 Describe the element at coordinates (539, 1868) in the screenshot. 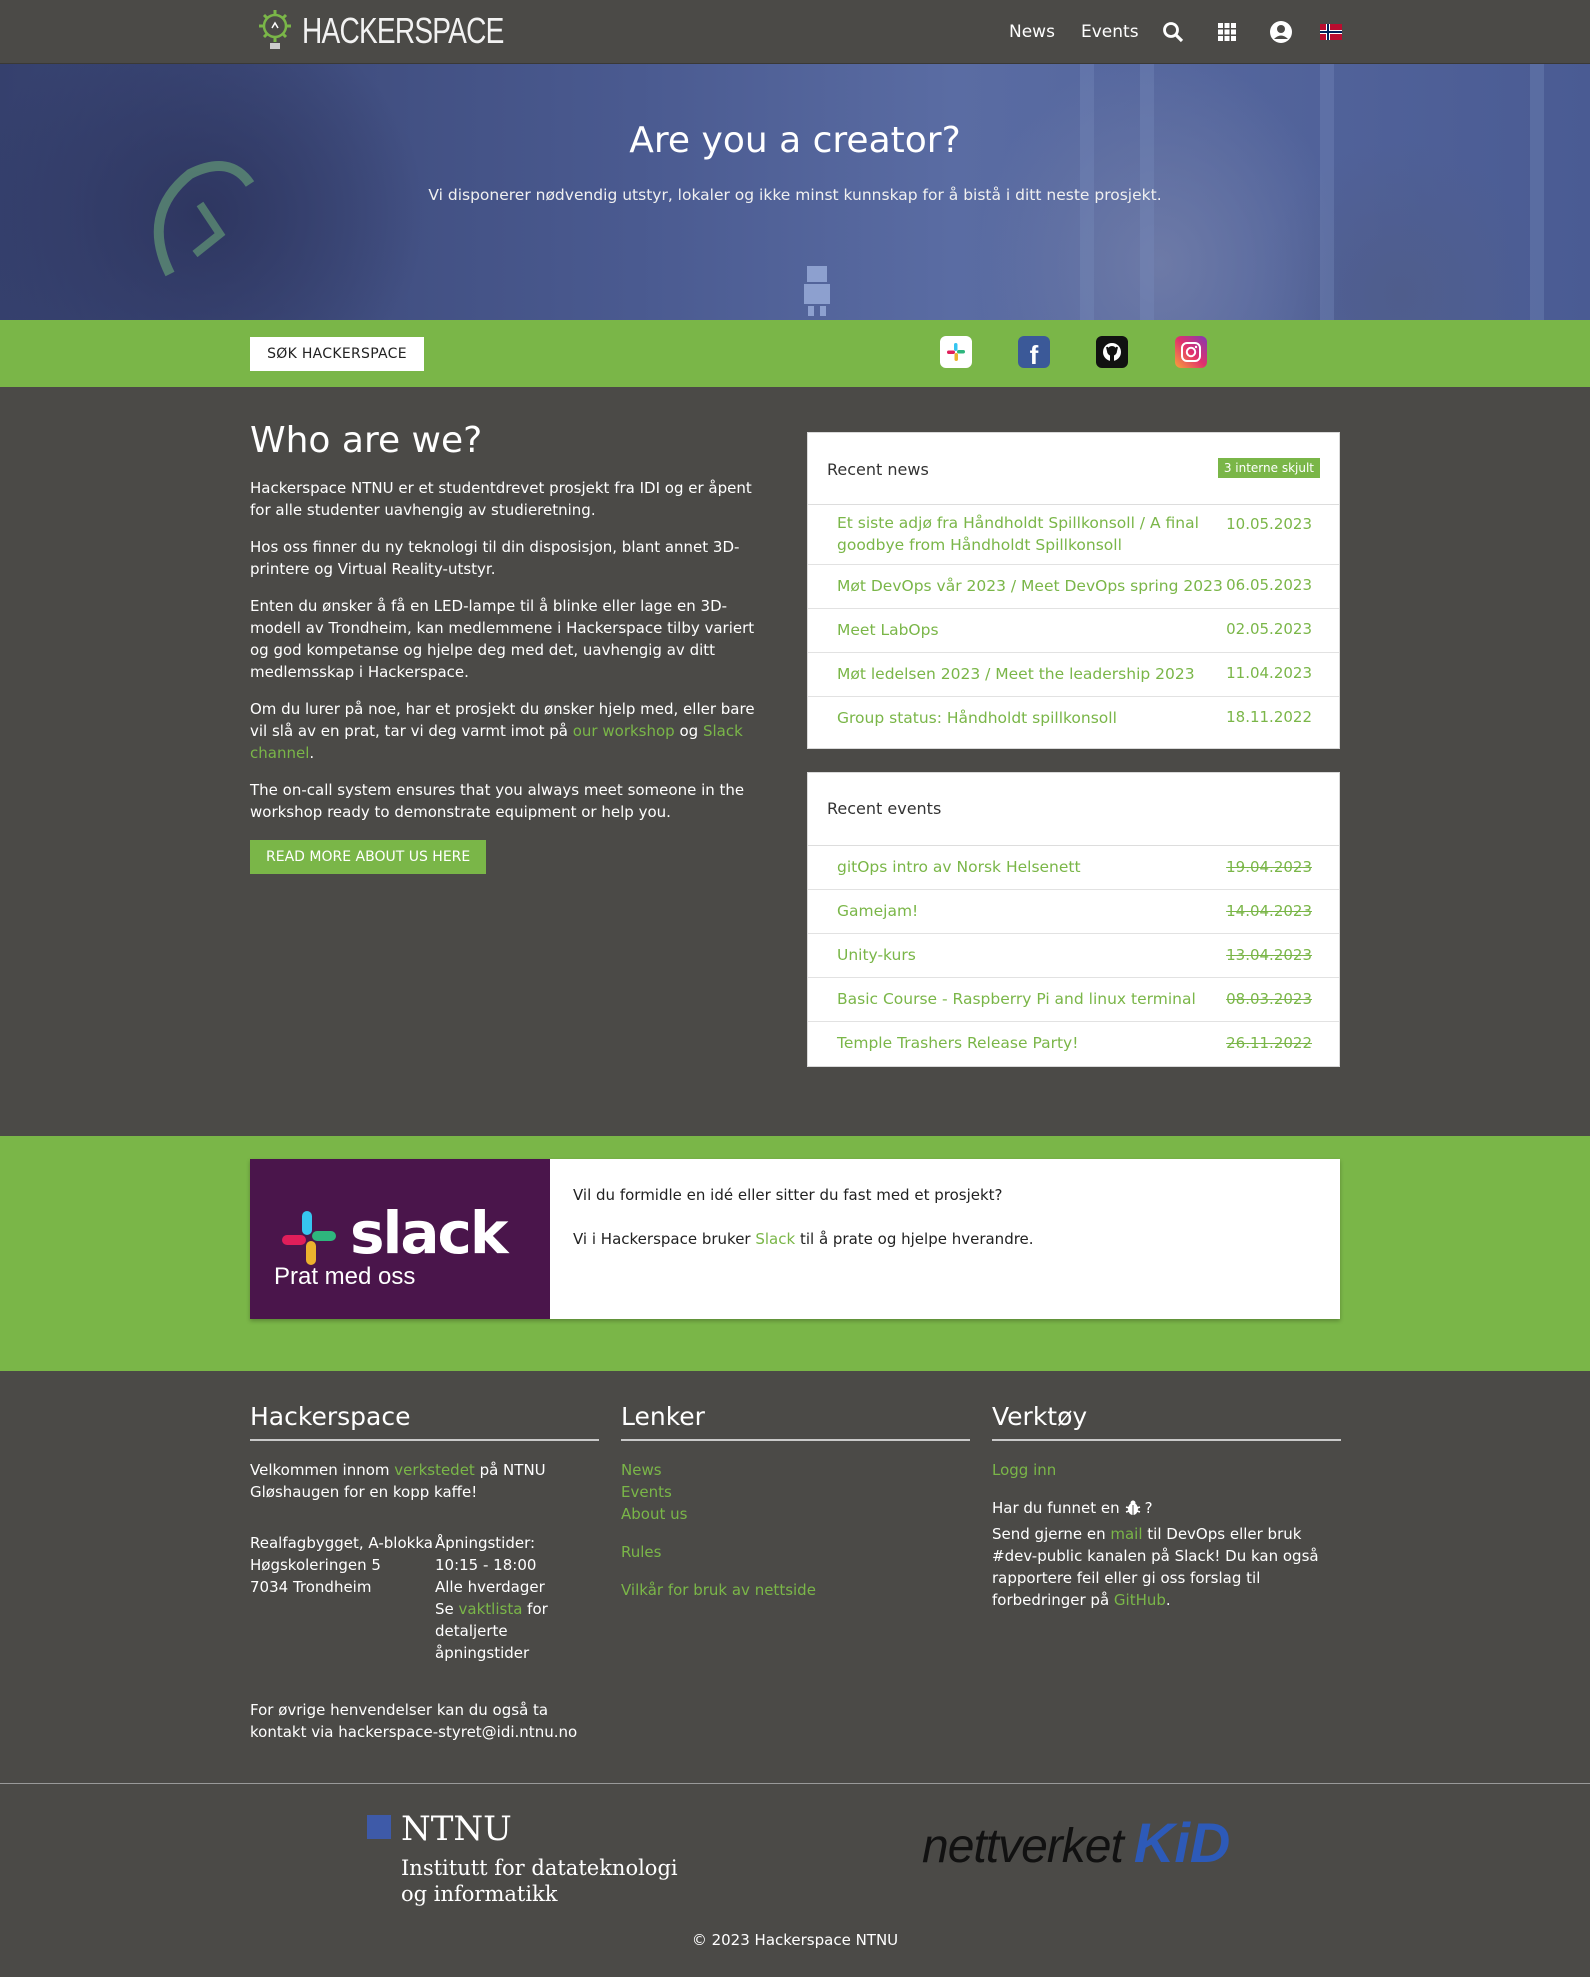

I see `ntnu-institute: Institutt for datateknologi` at that location.